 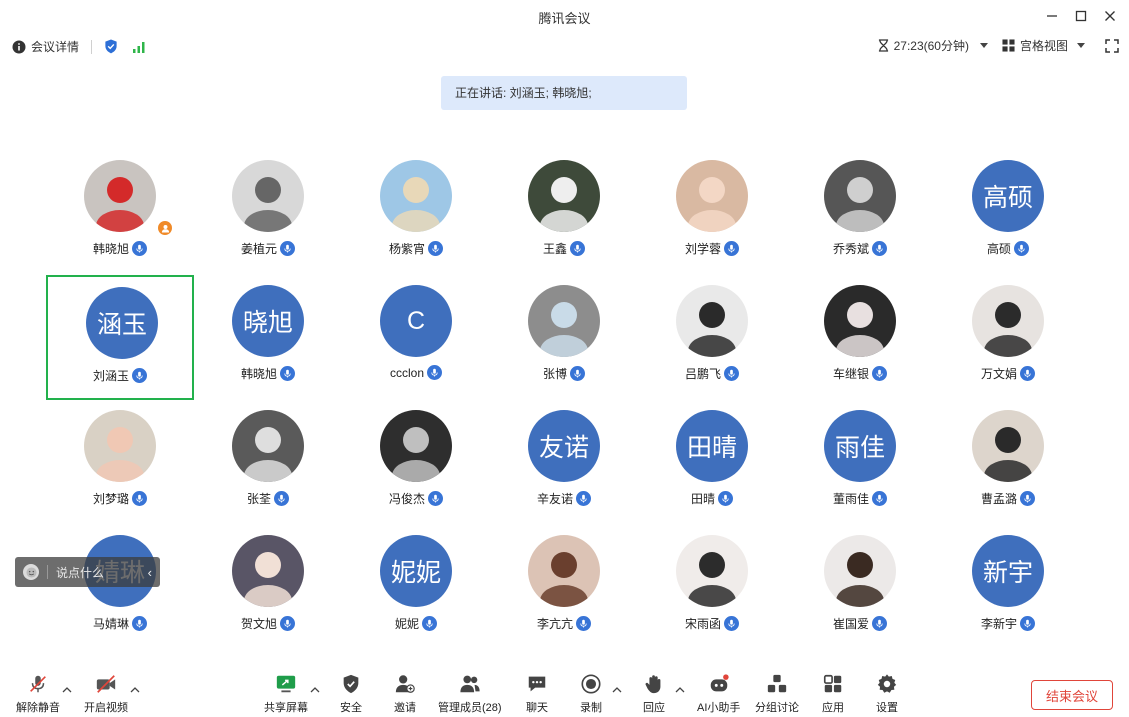 I want to click on end-meeting-button: 结束会议, so click(x=1072, y=695).